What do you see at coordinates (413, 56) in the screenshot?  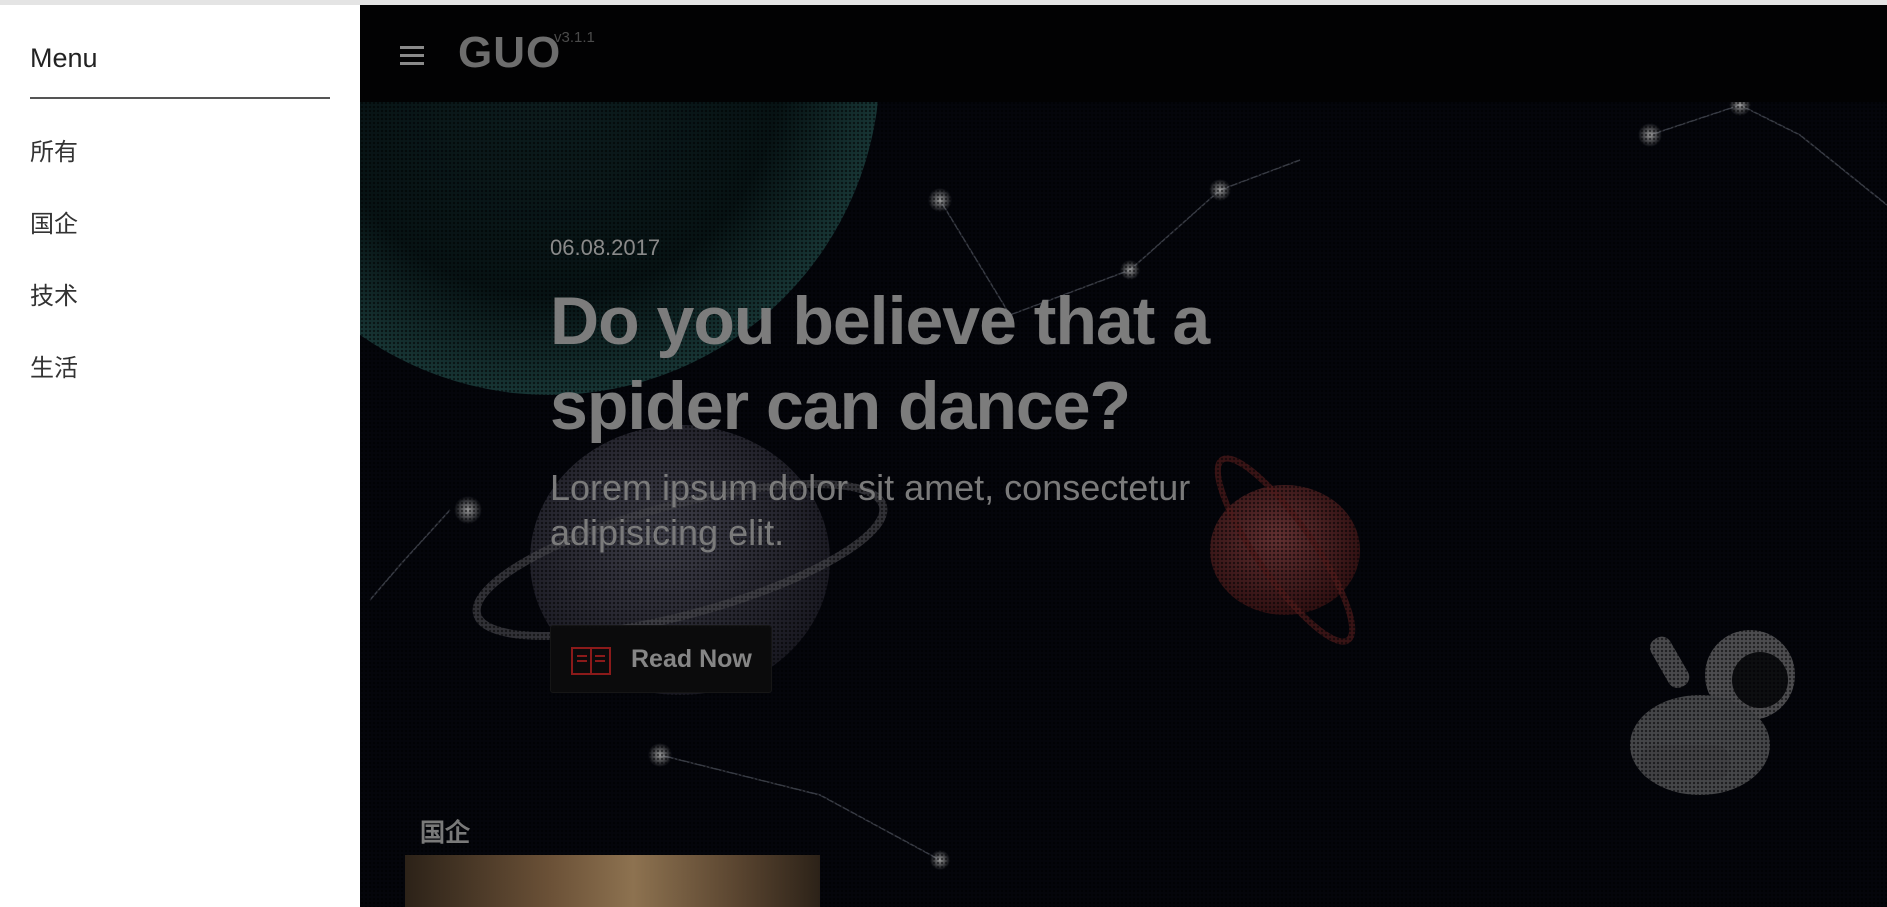 I see `hamburger-icon` at bounding box center [413, 56].